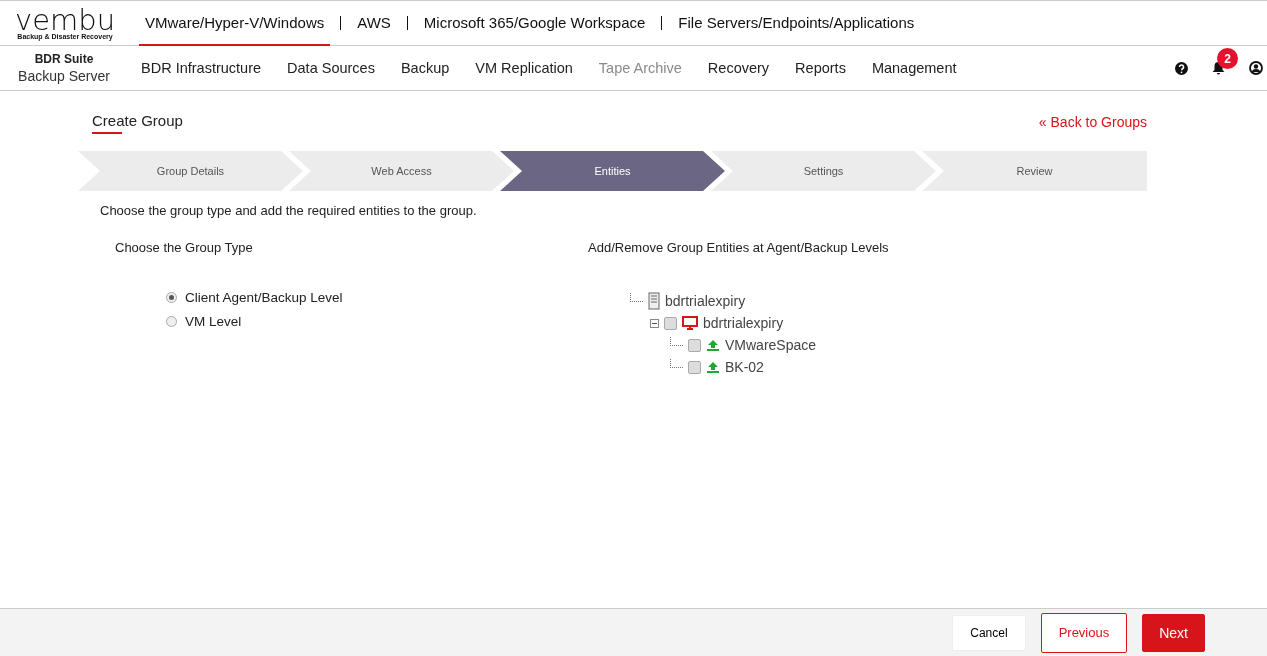 The height and width of the screenshot is (656, 1267). What do you see at coordinates (771, 345) in the screenshot?
I see `tree-node-label: VMwareSpace` at bounding box center [771, 345].